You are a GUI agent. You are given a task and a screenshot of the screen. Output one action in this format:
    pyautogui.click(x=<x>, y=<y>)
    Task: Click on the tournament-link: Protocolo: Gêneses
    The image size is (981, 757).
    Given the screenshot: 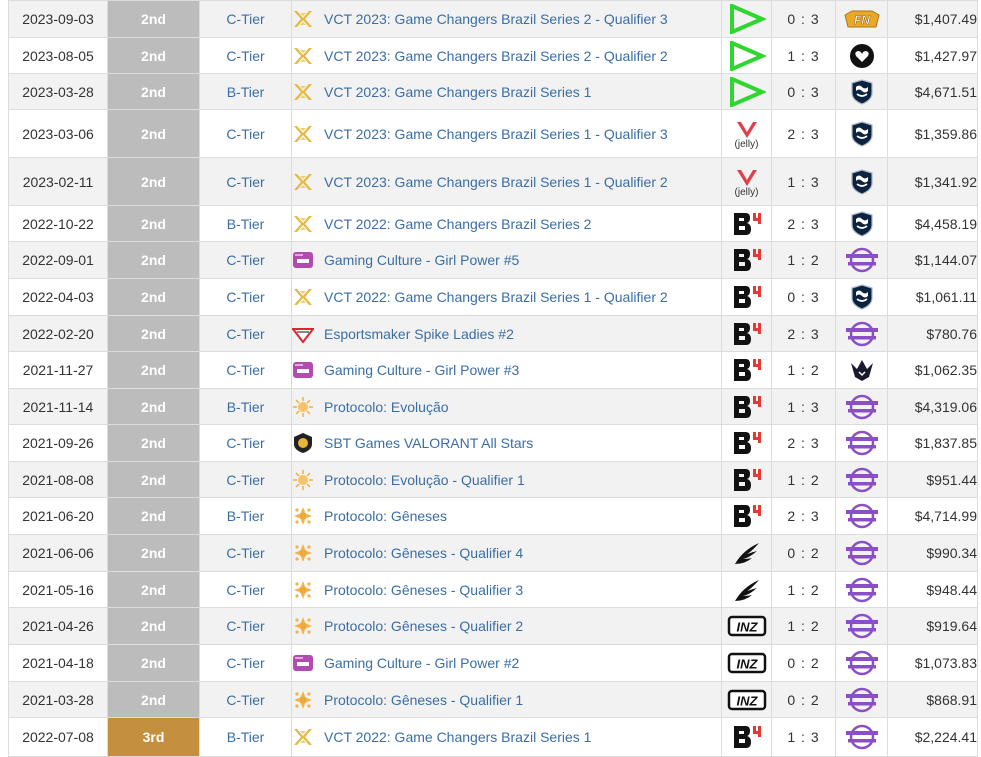 What is the action you would take?
    pyautogui.click(x=385, y=516)
    